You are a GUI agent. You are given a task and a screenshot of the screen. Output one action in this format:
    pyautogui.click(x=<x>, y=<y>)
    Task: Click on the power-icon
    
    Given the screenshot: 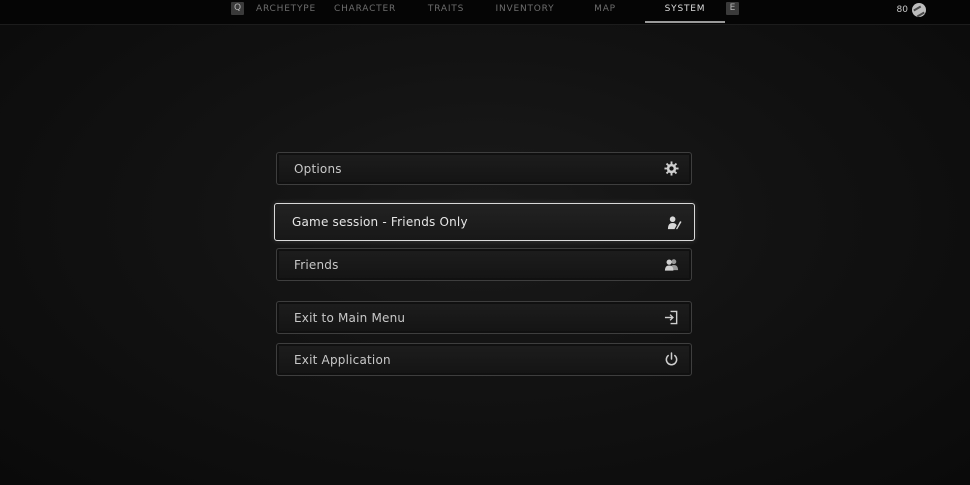 What is the action you would take?
    pyautogui.click(x=671, y=360)
    